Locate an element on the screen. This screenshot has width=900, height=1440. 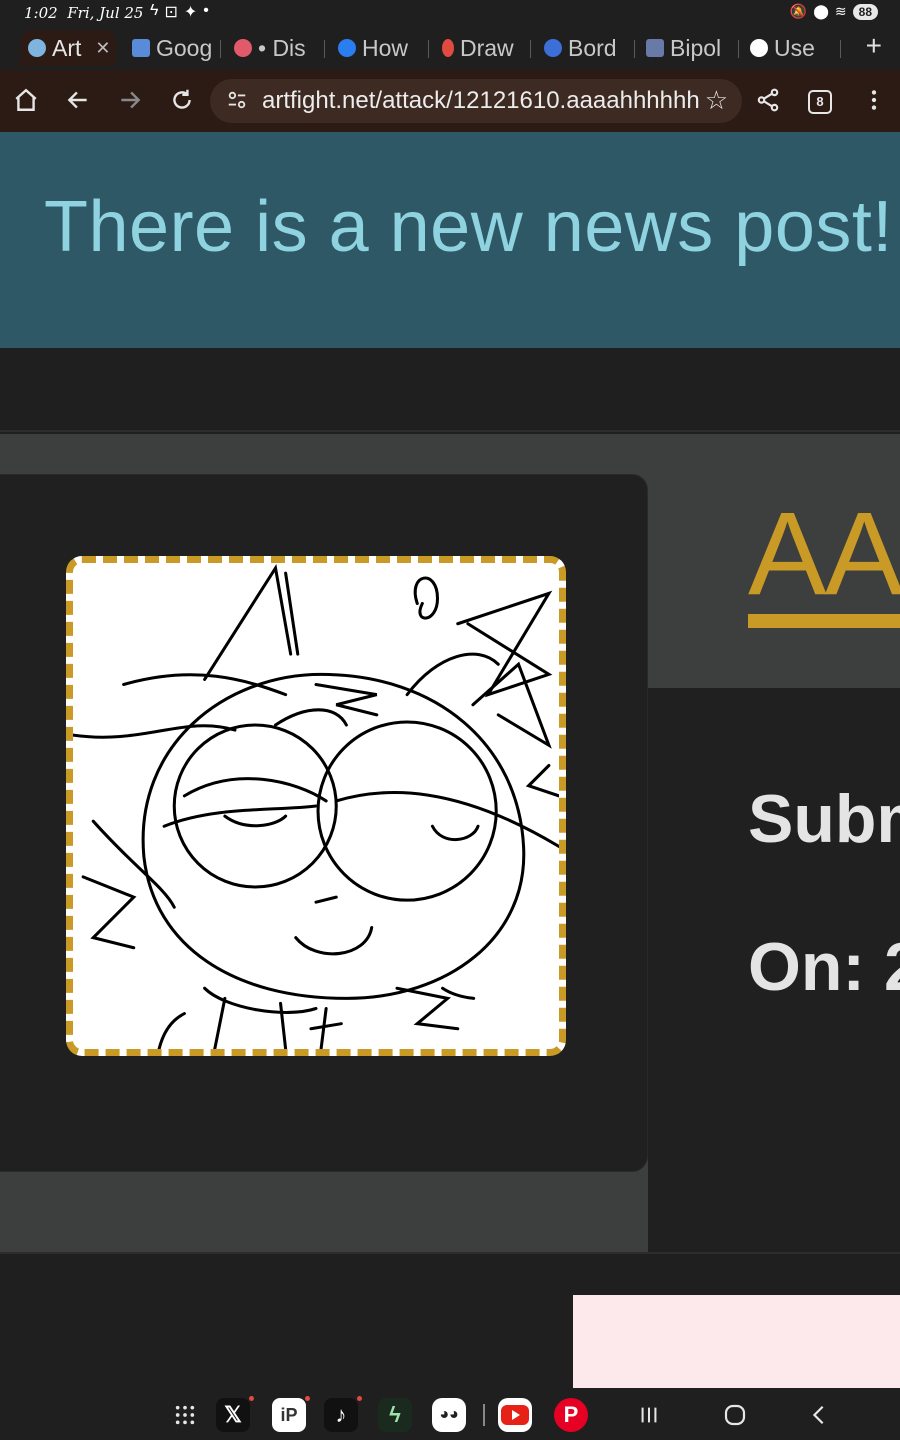
forward-icon is located at coordinates (130, 100).